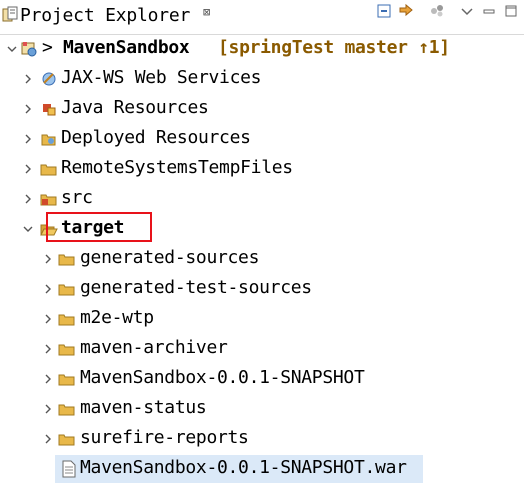  Describe the element at coordinates (262, 259) in the screenshot. I see `tree-row-generated-sources: generated-sources` at that location.